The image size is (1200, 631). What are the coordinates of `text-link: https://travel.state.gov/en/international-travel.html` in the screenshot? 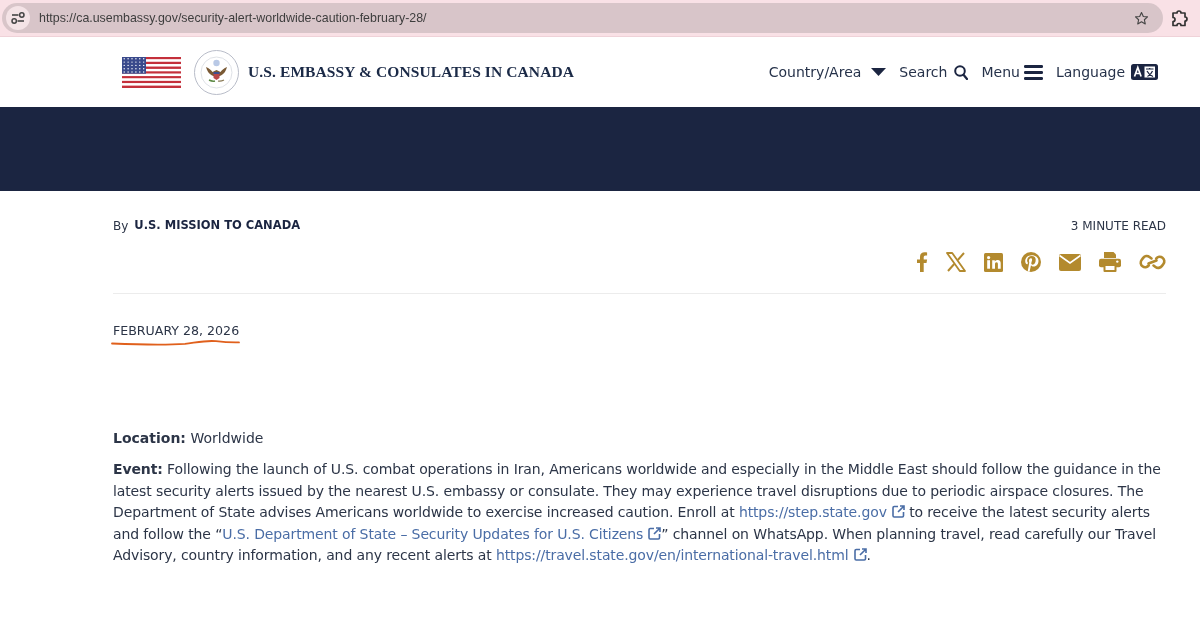 It's located at (681, 555).